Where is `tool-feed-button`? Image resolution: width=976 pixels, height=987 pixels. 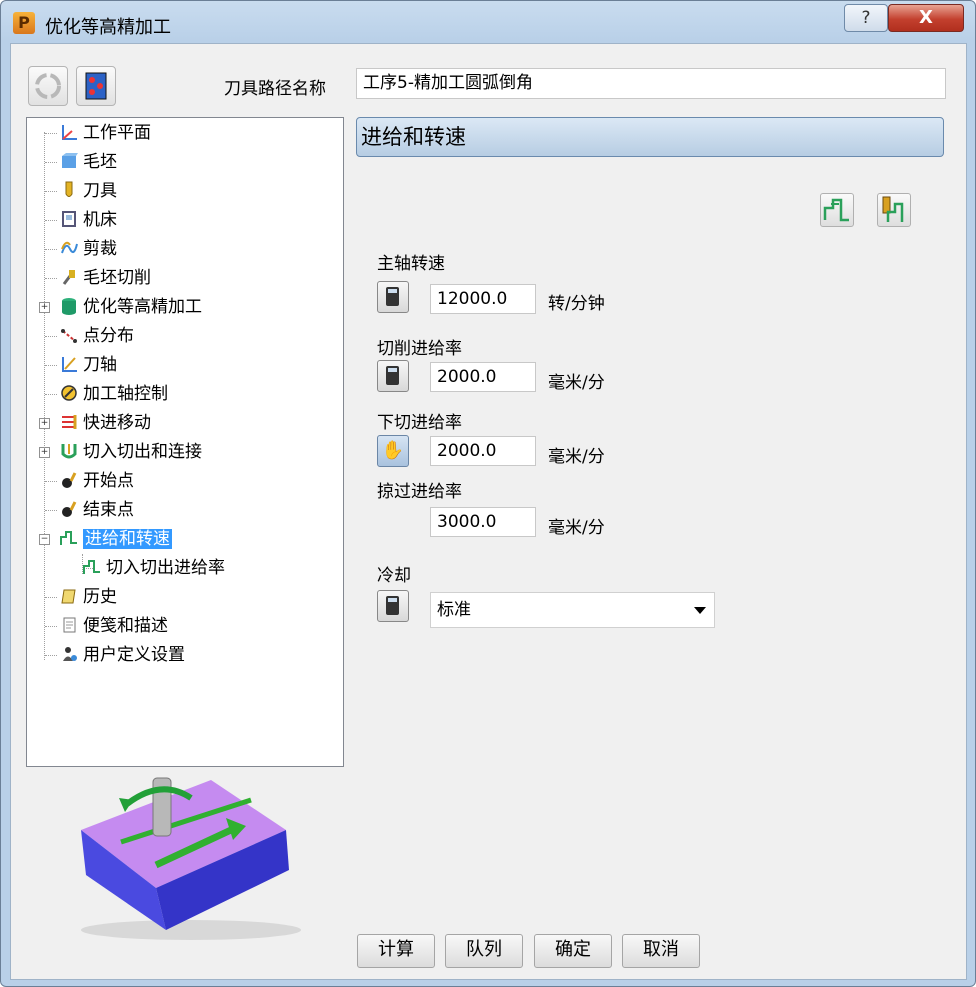 tool-feed-button is located at coordinates (894, 210).